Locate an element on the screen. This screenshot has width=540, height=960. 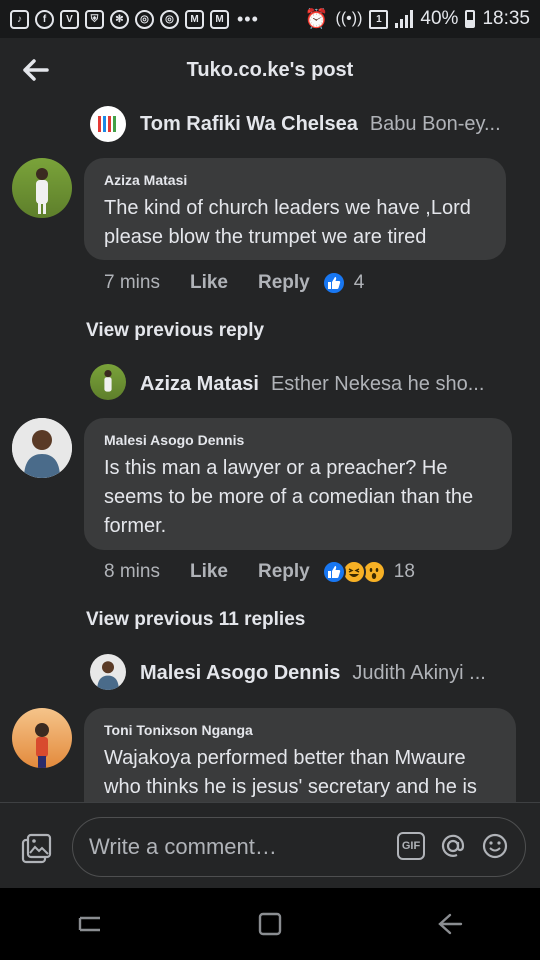
comment-composer: Write a comment… GIF is located at coordinates (270, 845).